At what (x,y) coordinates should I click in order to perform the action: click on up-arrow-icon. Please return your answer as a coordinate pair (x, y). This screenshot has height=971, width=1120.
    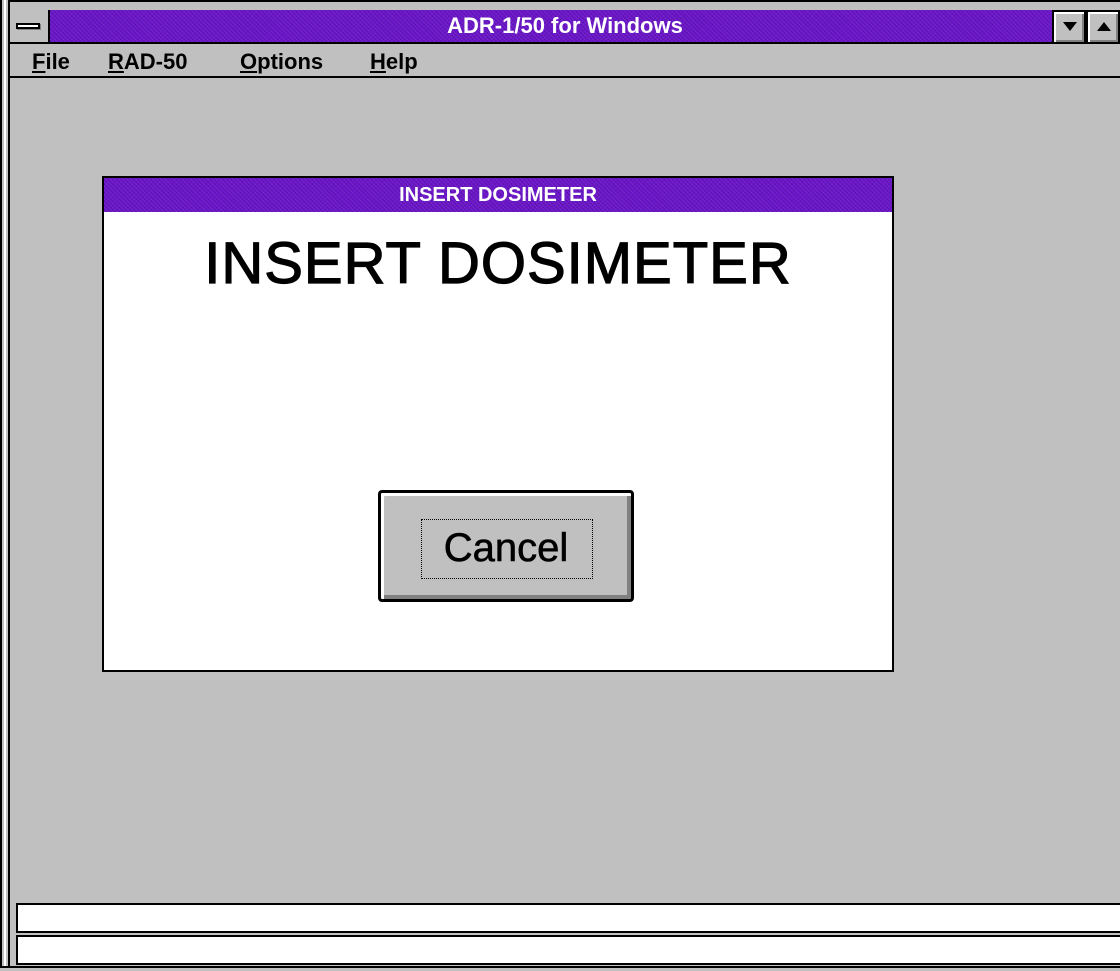
    Looking at the image, I should click on (1104, 26).